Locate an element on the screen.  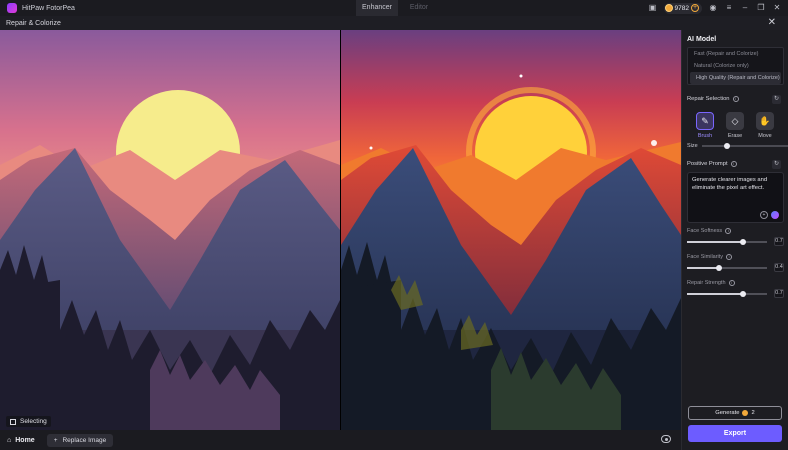
home-icon: ⌂ is located at coordinates (9, 440).